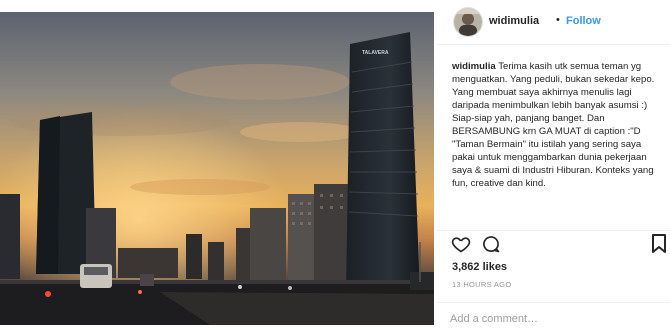  I want to click on post-header: widimulia • Follow, so click(553, 22).